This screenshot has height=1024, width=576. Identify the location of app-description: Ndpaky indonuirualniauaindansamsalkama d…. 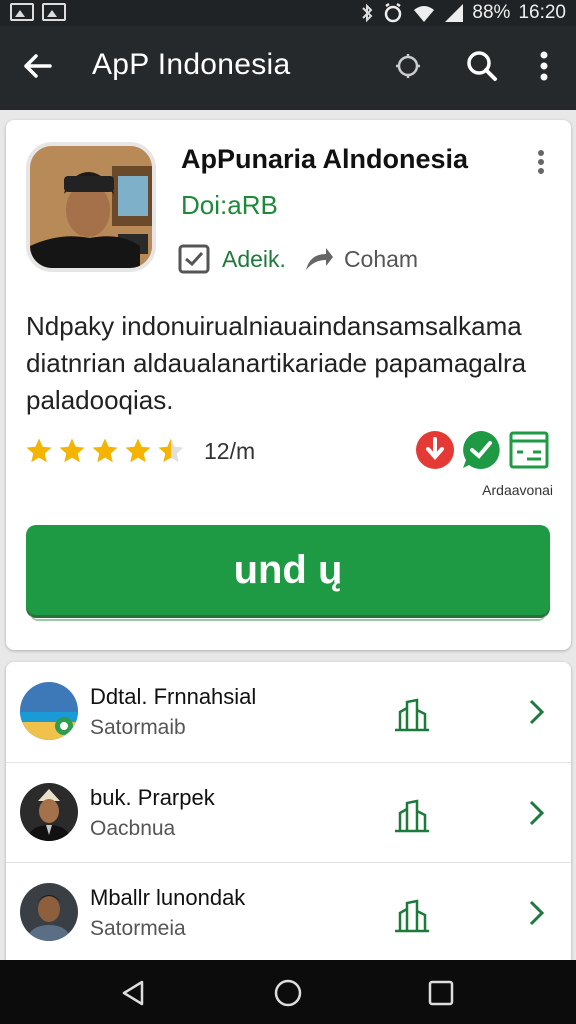
(276, 363).